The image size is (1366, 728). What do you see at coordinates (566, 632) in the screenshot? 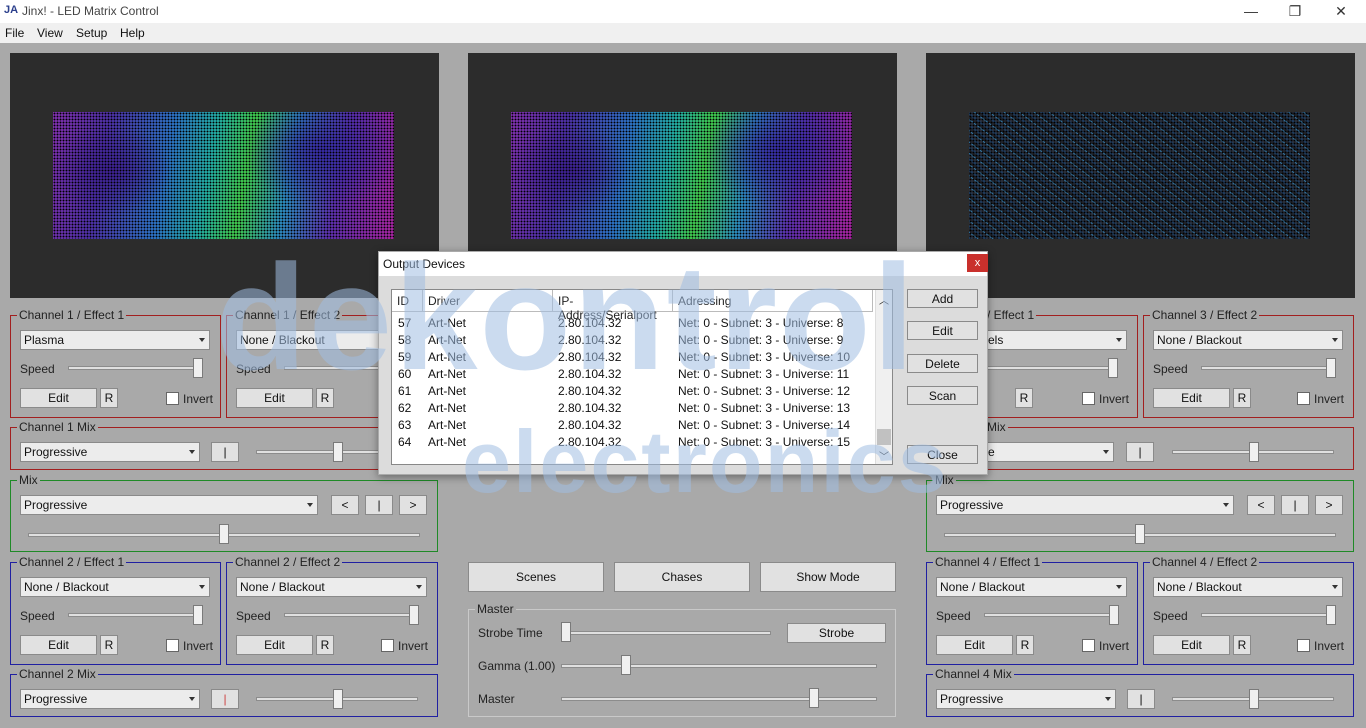
I see `strobe-time-slider-thumb` at bounding box center [566, 632].